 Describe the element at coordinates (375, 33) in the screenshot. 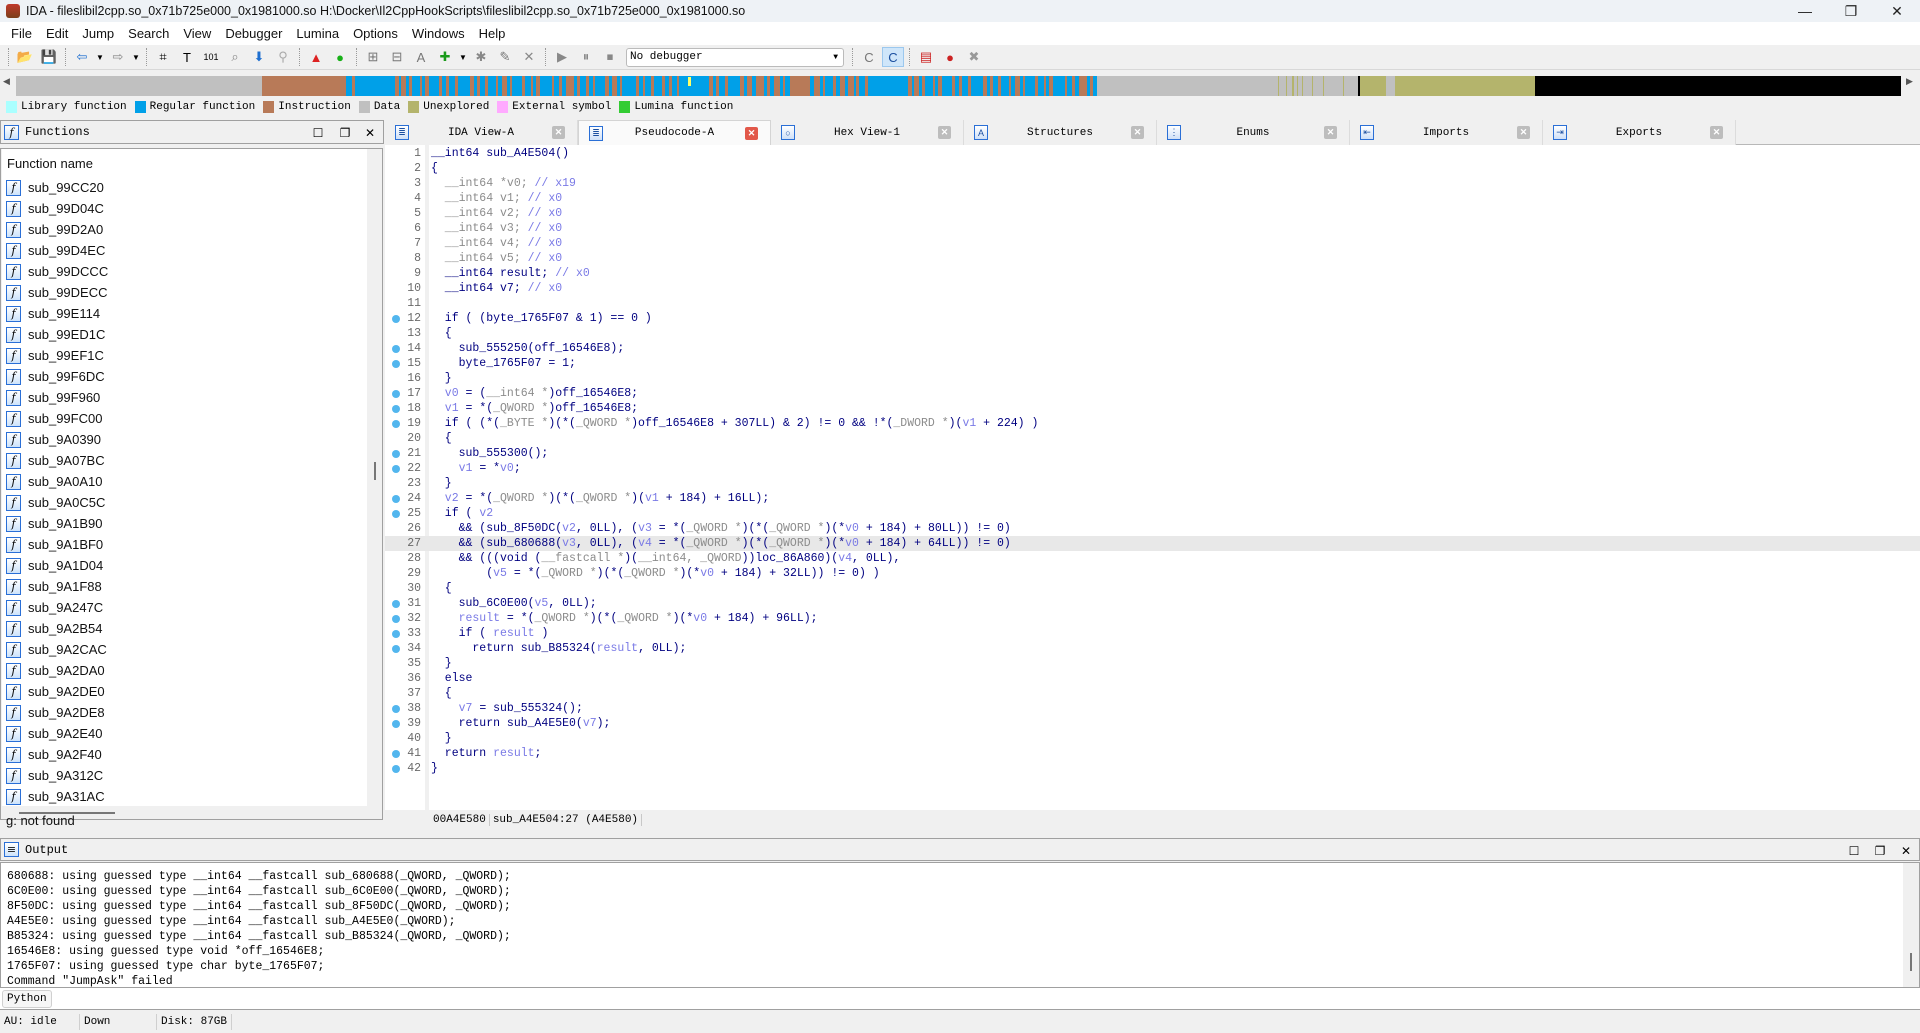

I see `menu-options: Options` at that location.